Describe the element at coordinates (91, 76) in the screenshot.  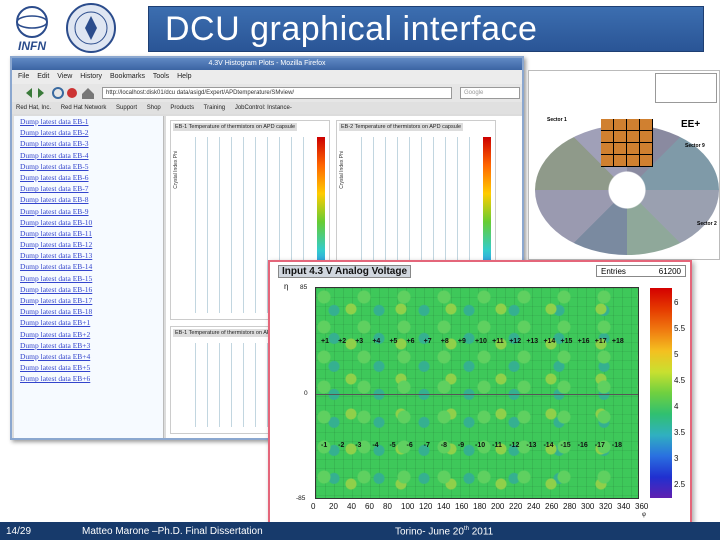
I see `menu-history: History` at that location.